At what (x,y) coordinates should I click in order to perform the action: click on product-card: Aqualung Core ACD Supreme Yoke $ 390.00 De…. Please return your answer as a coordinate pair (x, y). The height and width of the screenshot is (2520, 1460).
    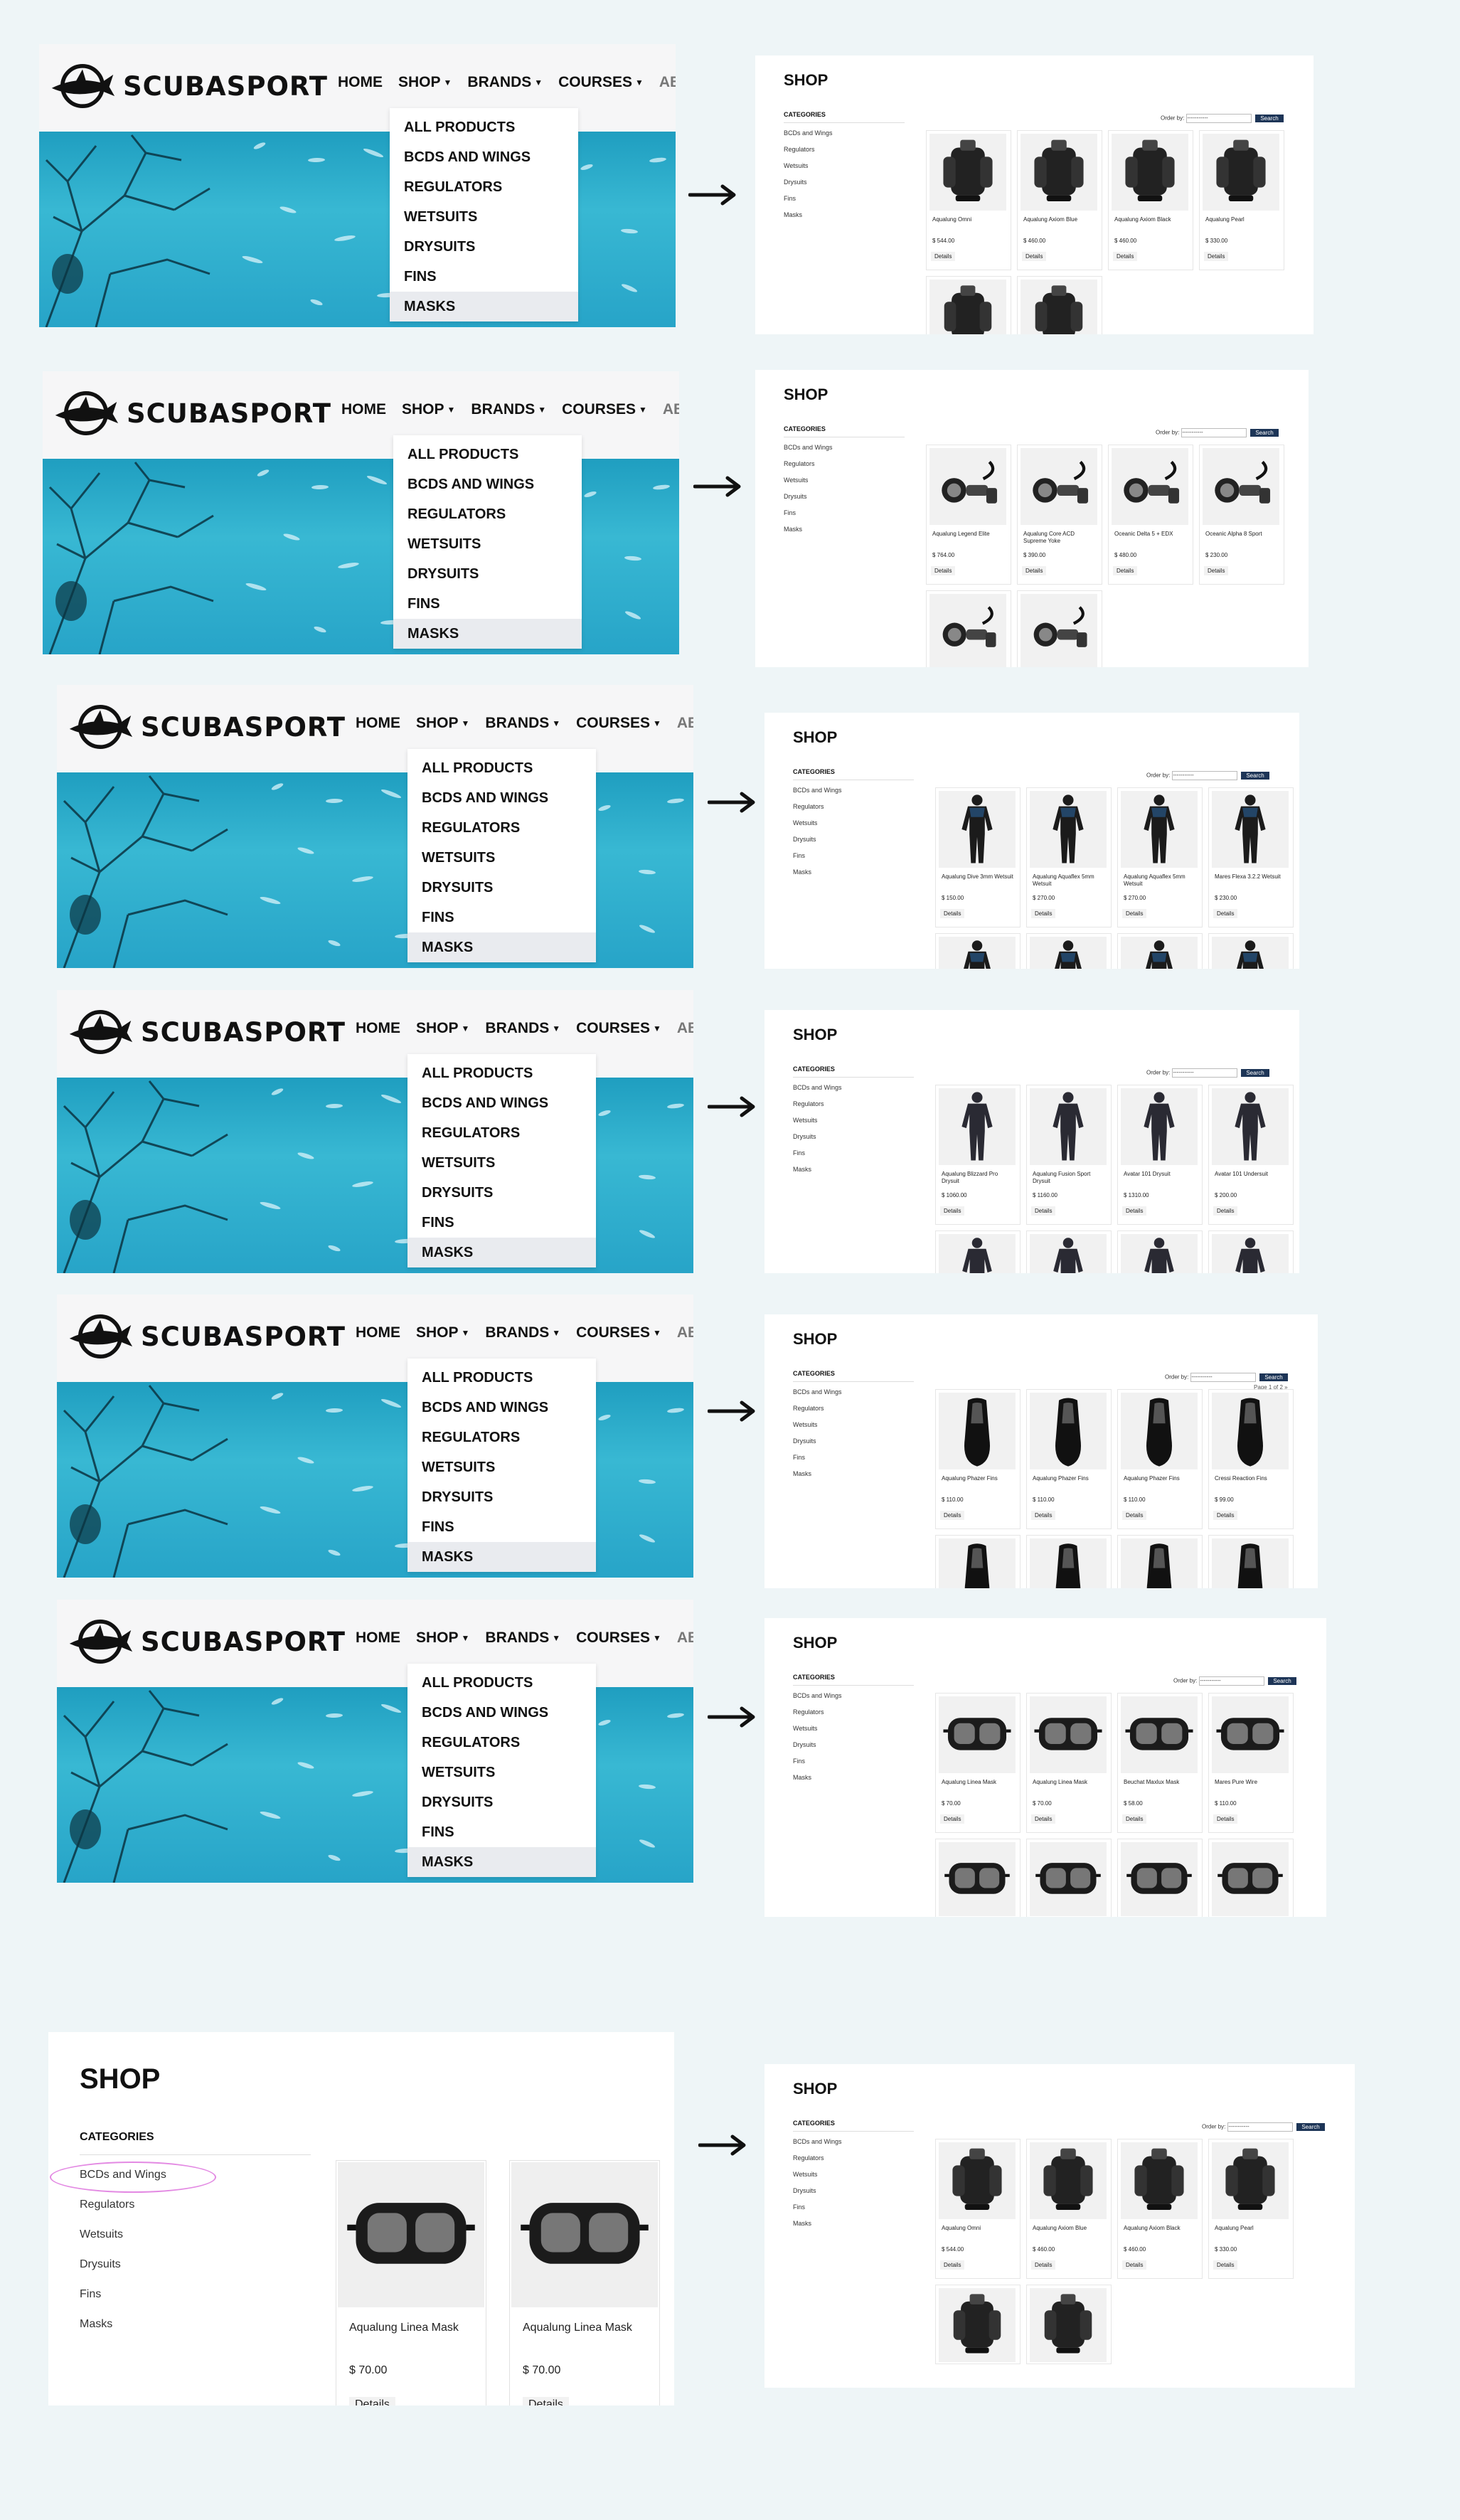
    Looking at the image, I should click on (1059, 515).